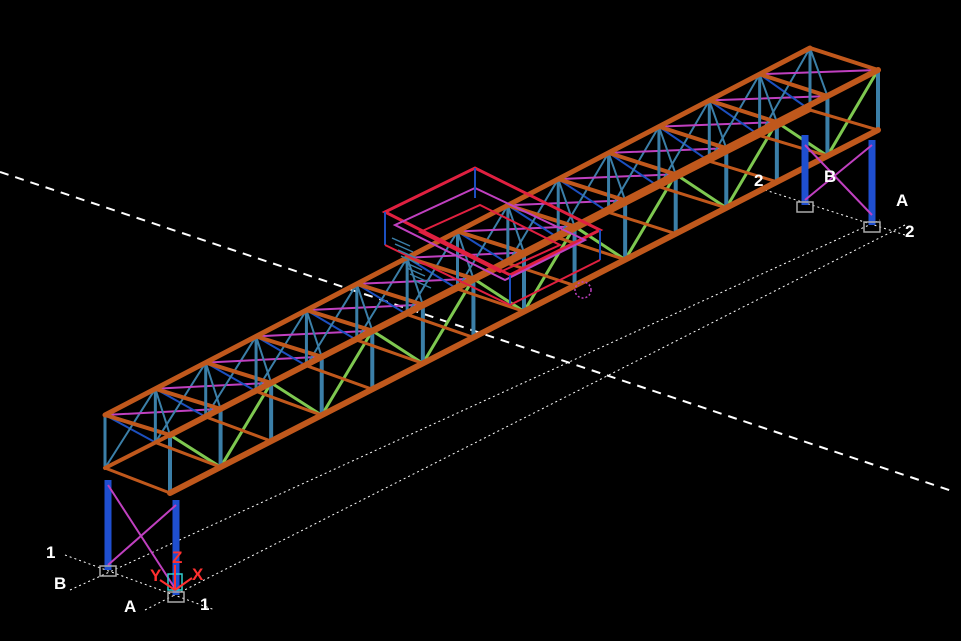  I want to click on grid-label-col-b-left: B, so click(60, 583).